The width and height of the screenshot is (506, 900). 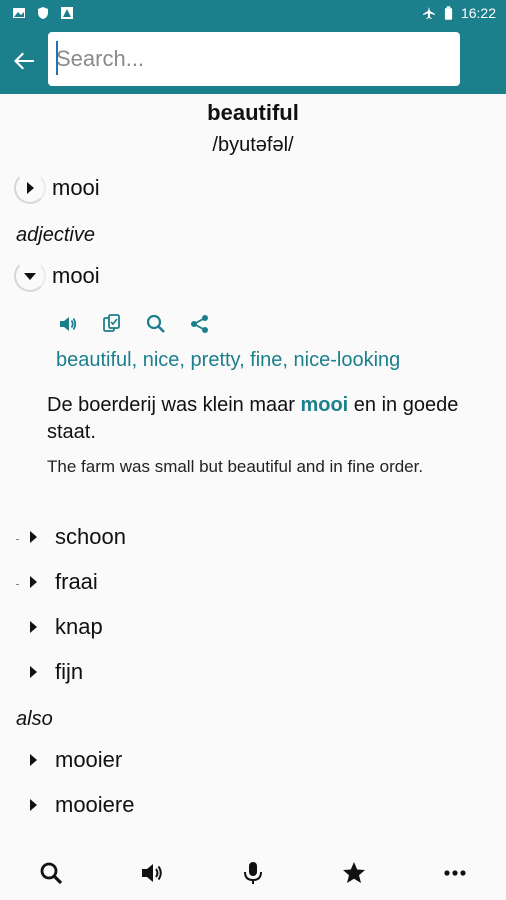 I want to click on arrow-left-icon, so click(x=24, y=61).